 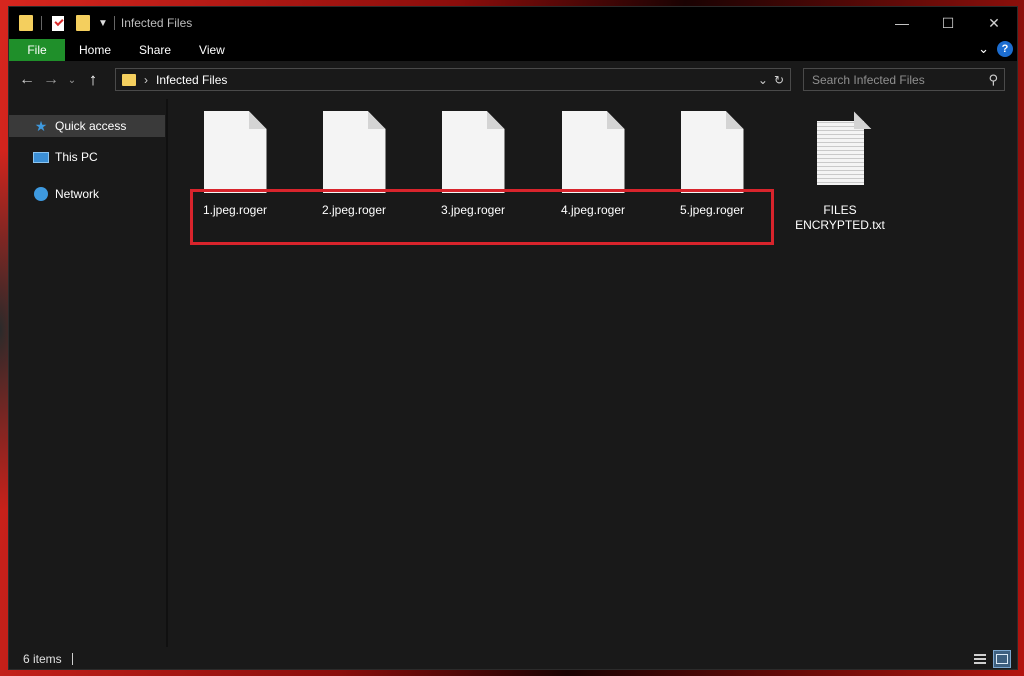 I want to click on address-dropdown-icon: ⌄, so click(x=763, y=80).